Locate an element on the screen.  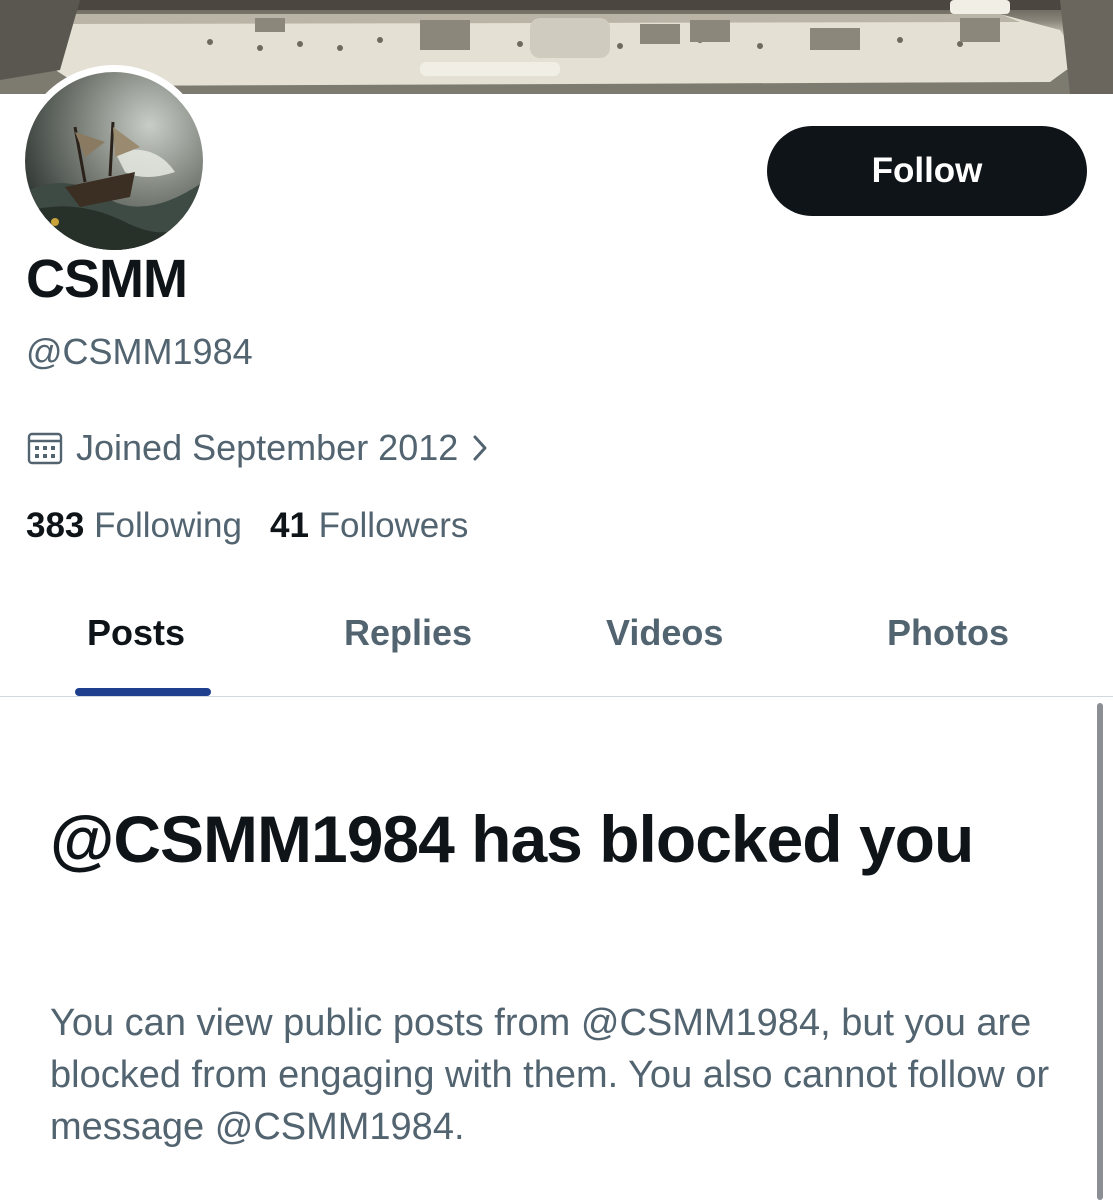
tab-photos: Photos is located at coordinates (948, 633).